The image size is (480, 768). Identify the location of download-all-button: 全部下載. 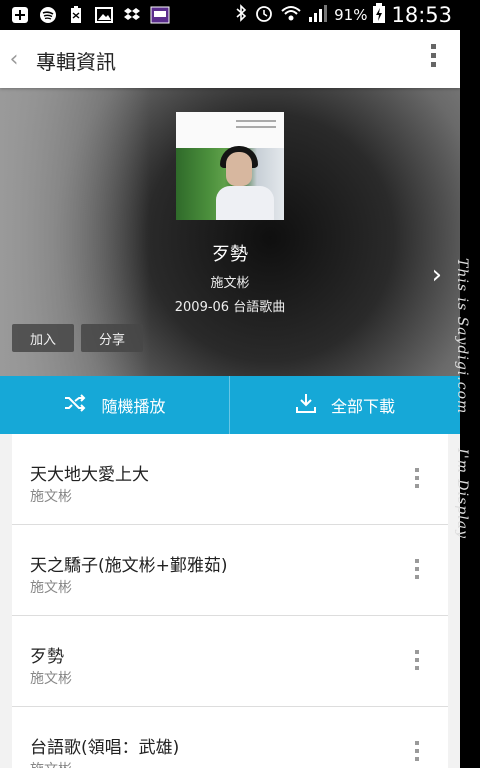
(345, 405).